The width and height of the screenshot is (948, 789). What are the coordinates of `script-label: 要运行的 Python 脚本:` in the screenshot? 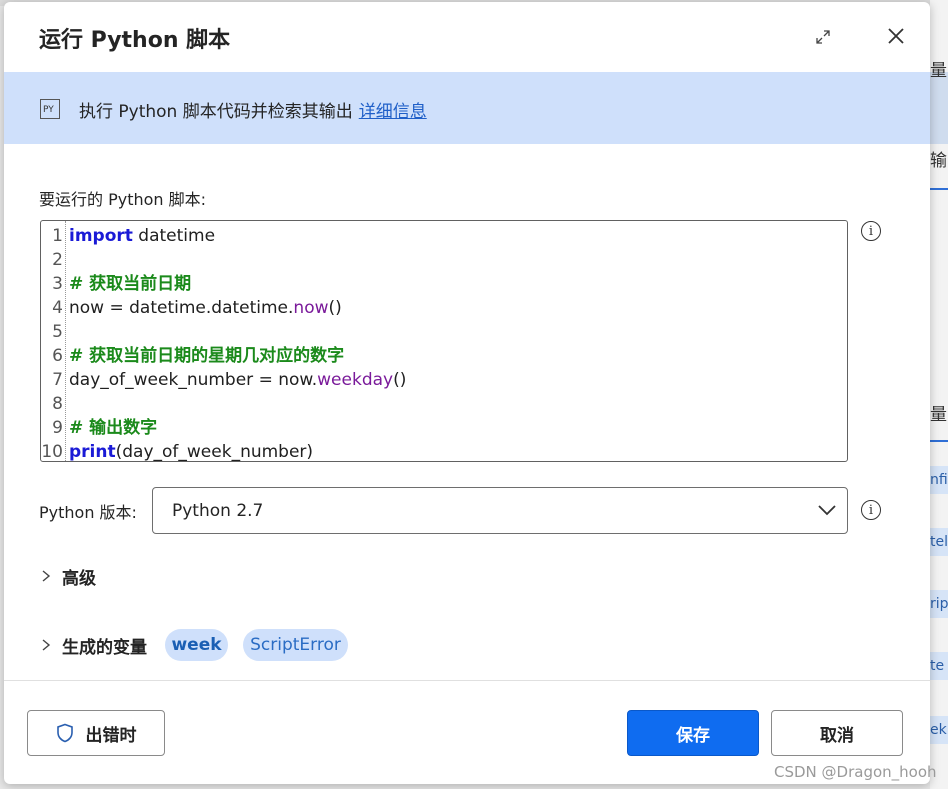 It's located at (123, 199).